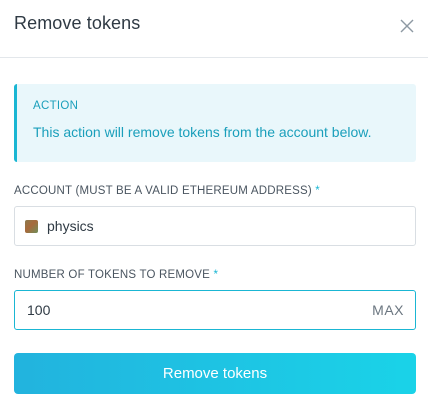  I want to click on max-button: MAX, so click(388, 310).